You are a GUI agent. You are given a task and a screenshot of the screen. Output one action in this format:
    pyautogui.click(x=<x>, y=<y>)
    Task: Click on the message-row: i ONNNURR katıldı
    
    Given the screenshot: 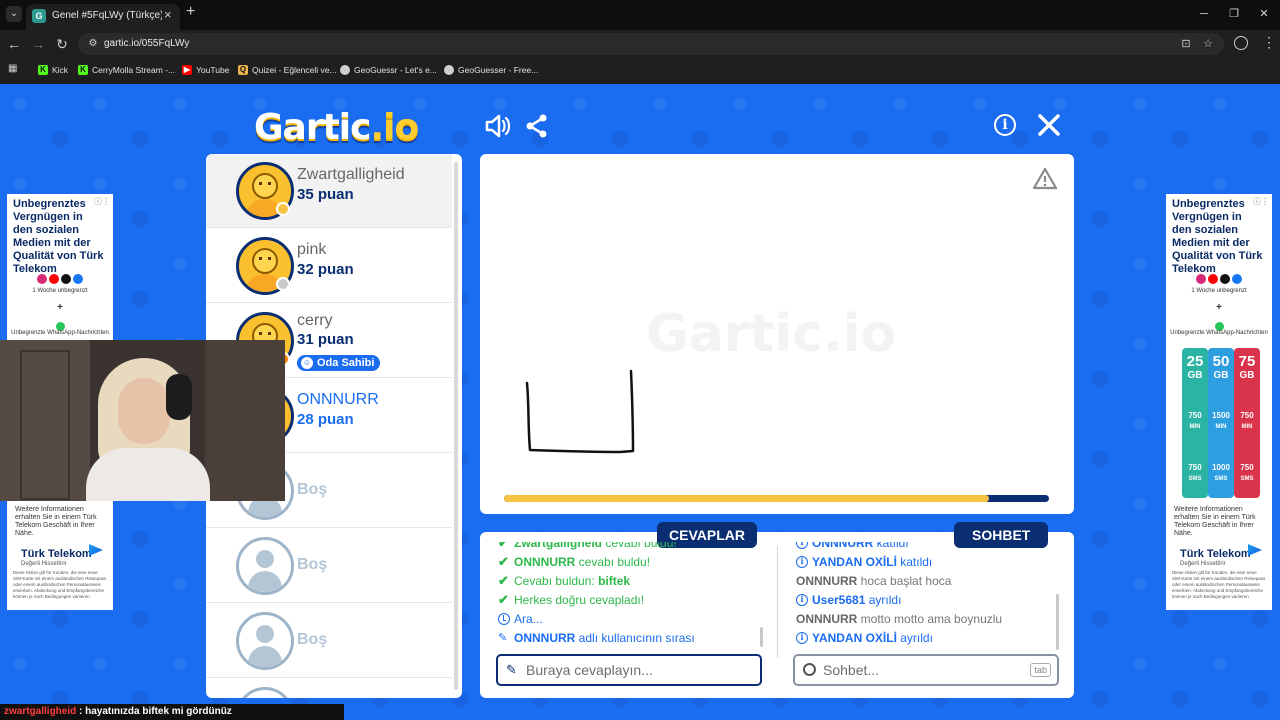 What is the action you would take?
    pyautogui.click(x=852, y=547)
    